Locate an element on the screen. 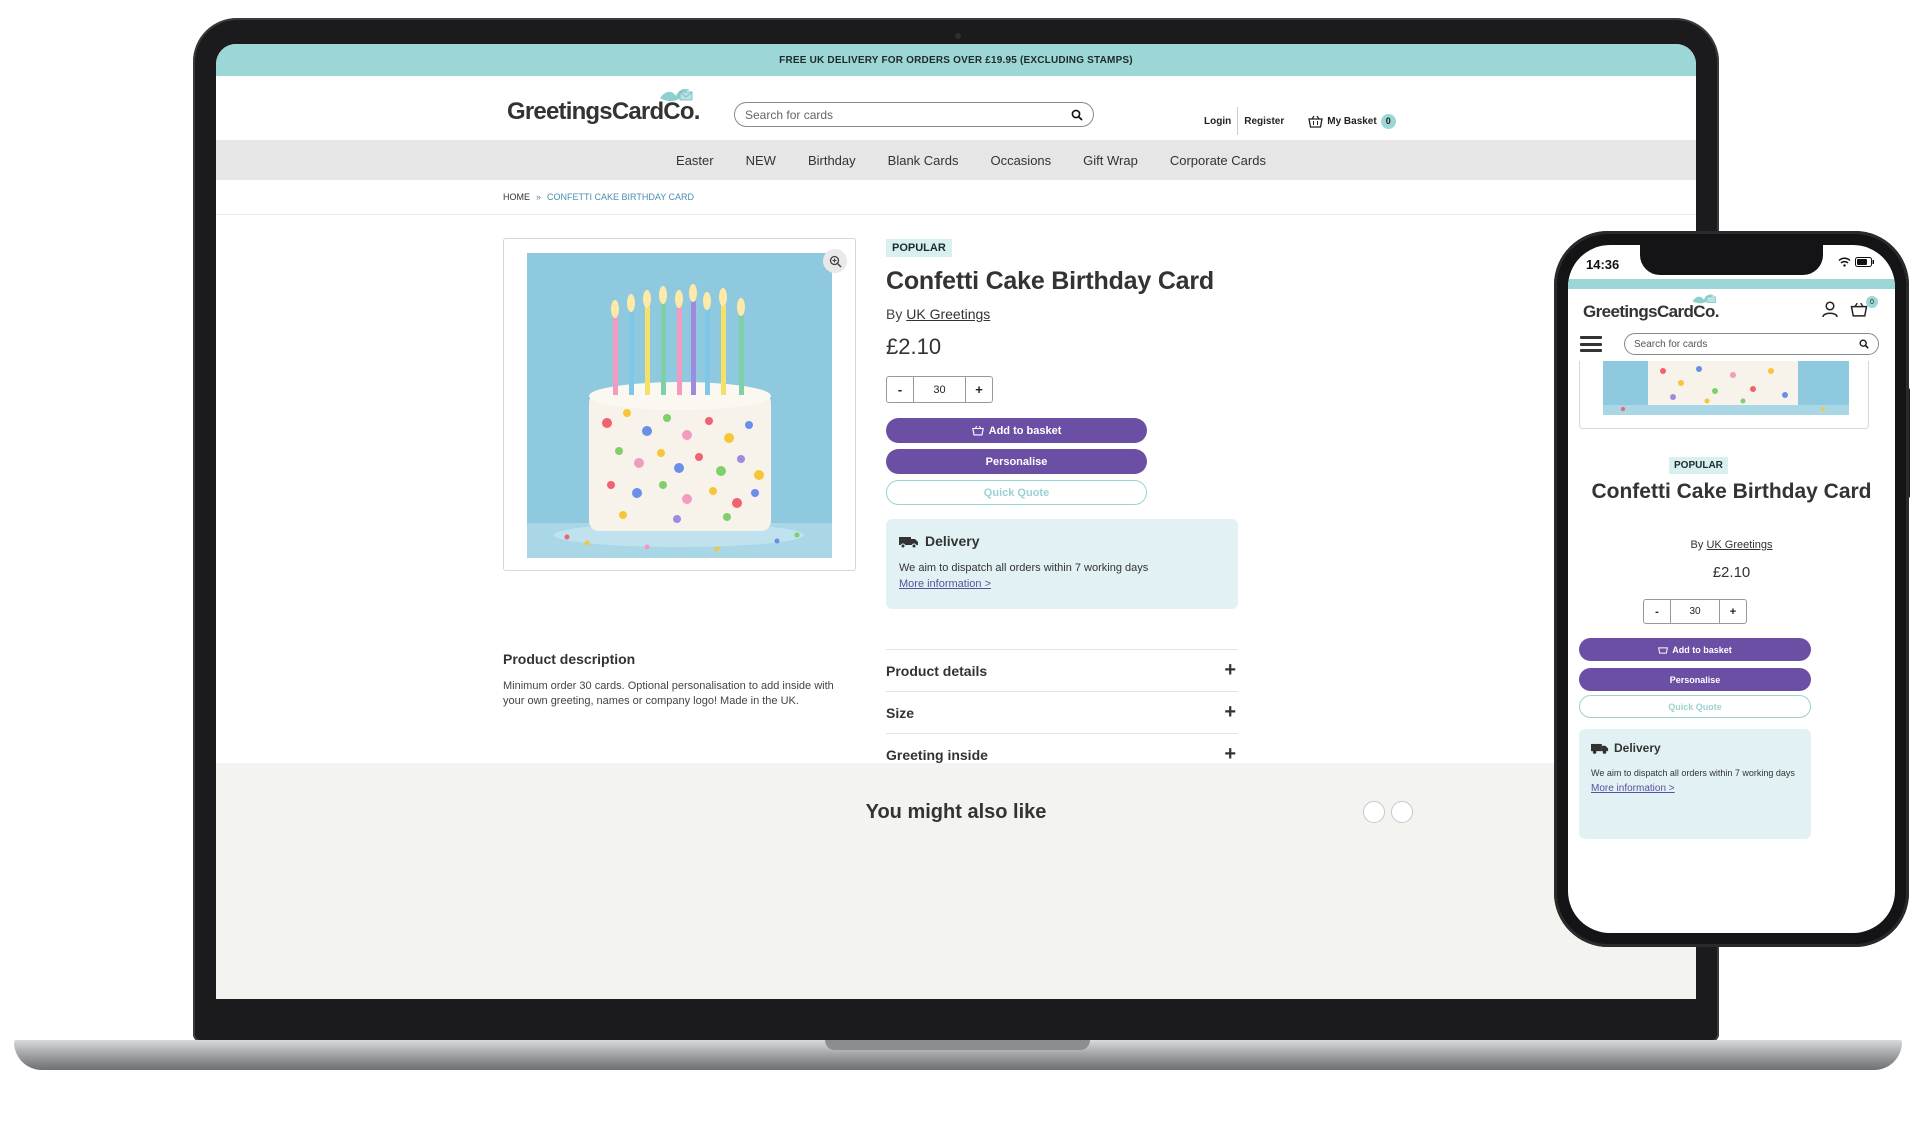  nav-item-gift-wrap: Gift Wrap is located at coordinates (1110, 160).